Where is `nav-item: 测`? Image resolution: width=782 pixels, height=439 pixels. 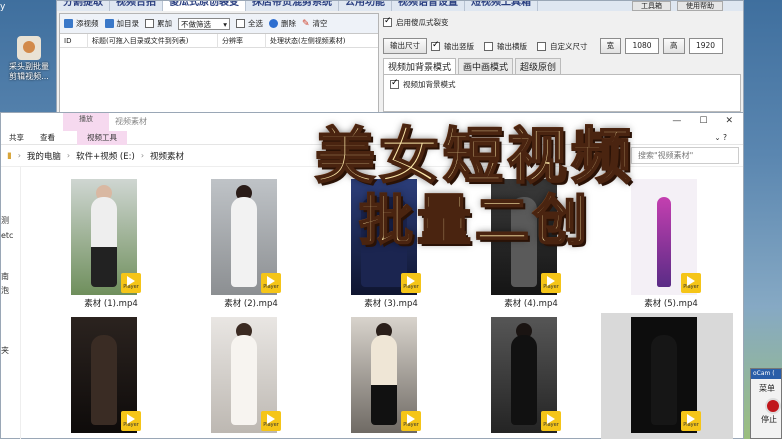
nav-item: 测 is located at coordinates (5, 220).